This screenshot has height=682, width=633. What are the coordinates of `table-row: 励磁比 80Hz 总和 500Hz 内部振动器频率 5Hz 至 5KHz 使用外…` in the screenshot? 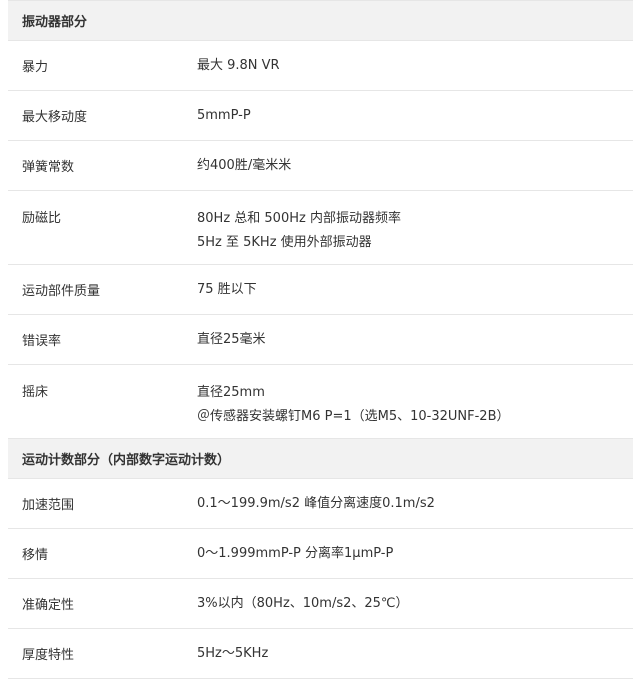 It's located at (320, 228).